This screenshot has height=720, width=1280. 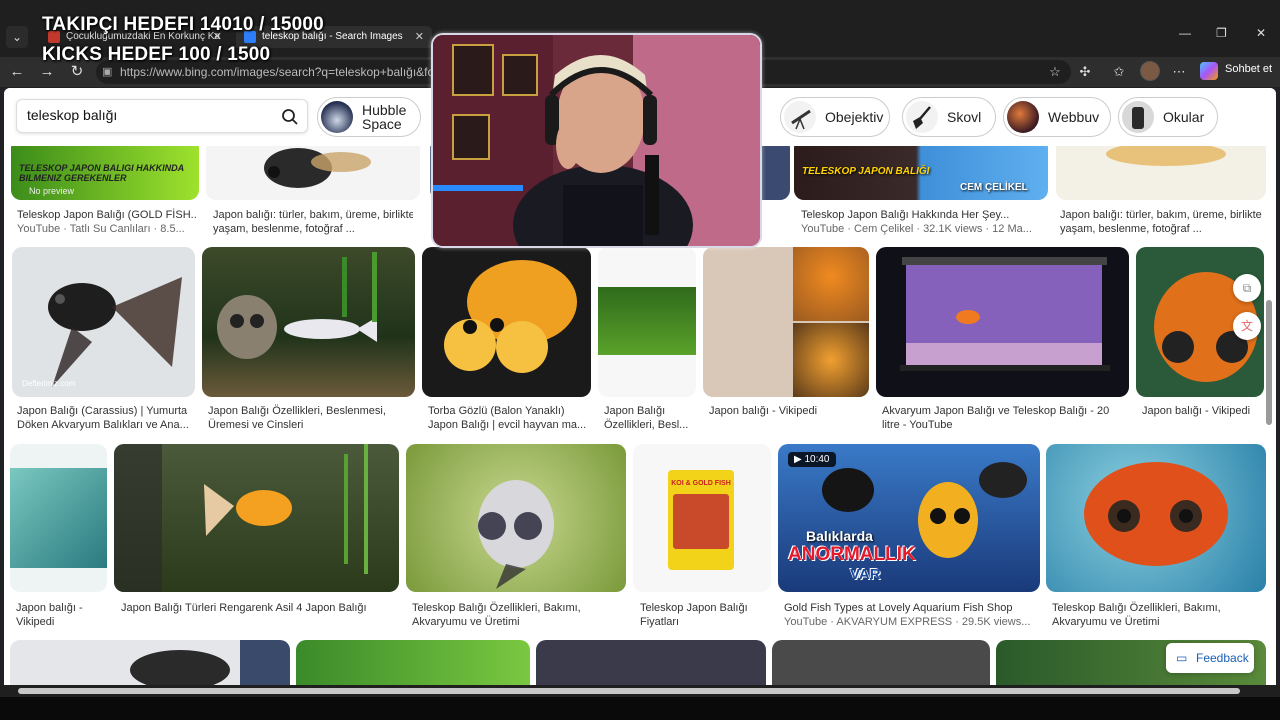 I want to click on watermark-text: Defterimiz.com, so click(x=49, y=383).